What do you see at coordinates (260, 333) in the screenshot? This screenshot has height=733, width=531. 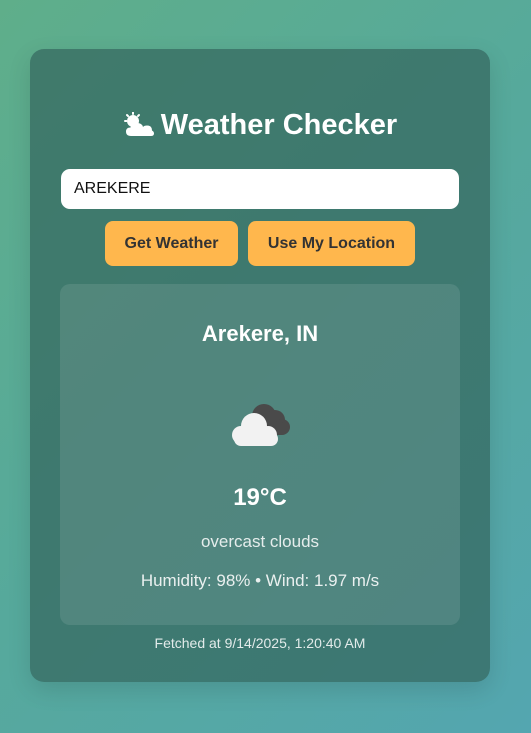 I see `location-name: Arekere, IN` at bounding box center [260, 333].